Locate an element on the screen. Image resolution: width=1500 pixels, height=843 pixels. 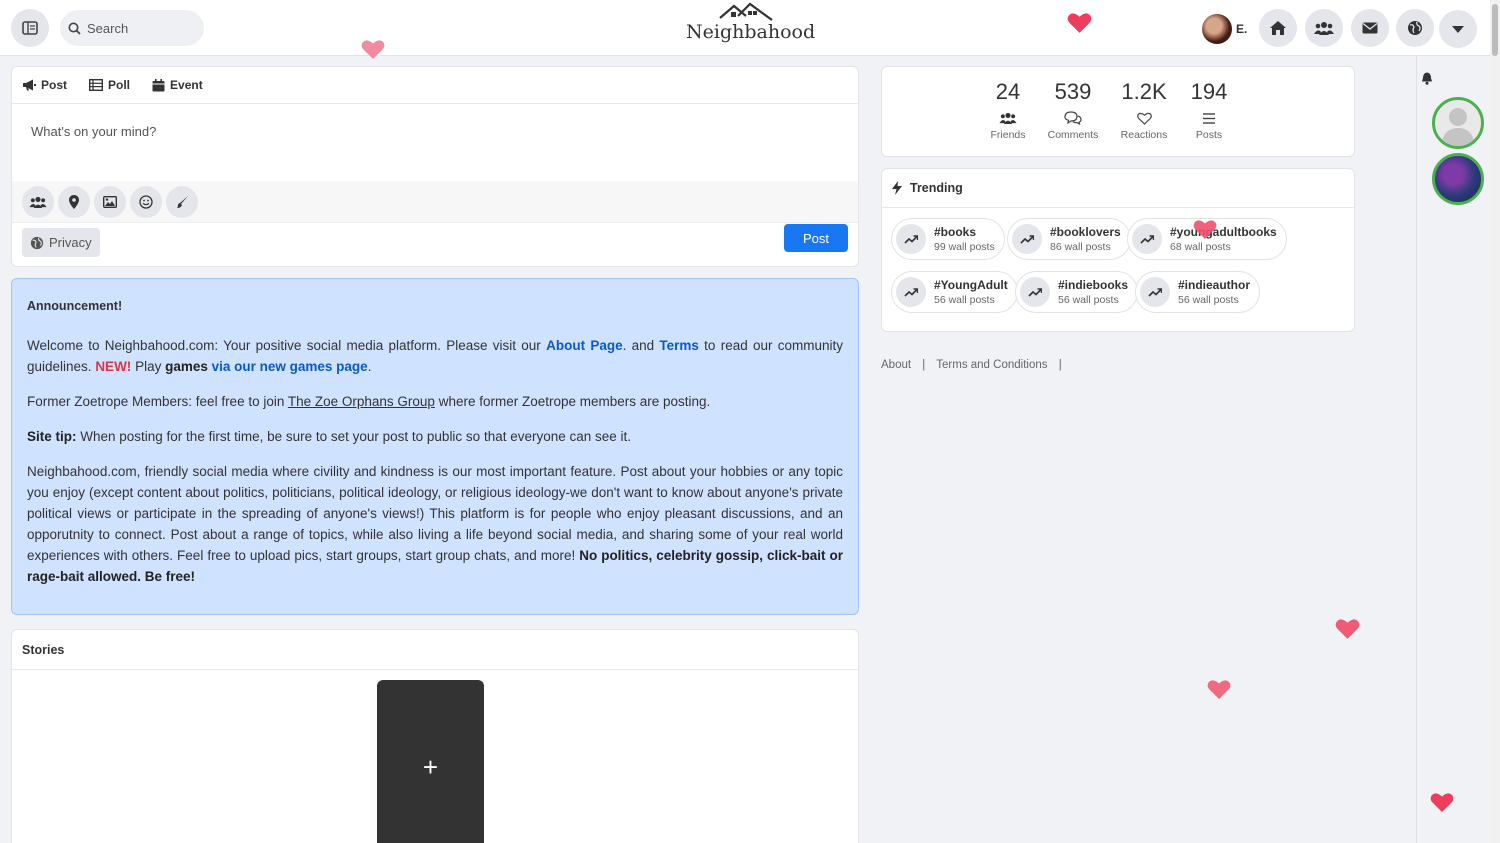
site-logo: Neighbahood is located at coordinates (751, 27).